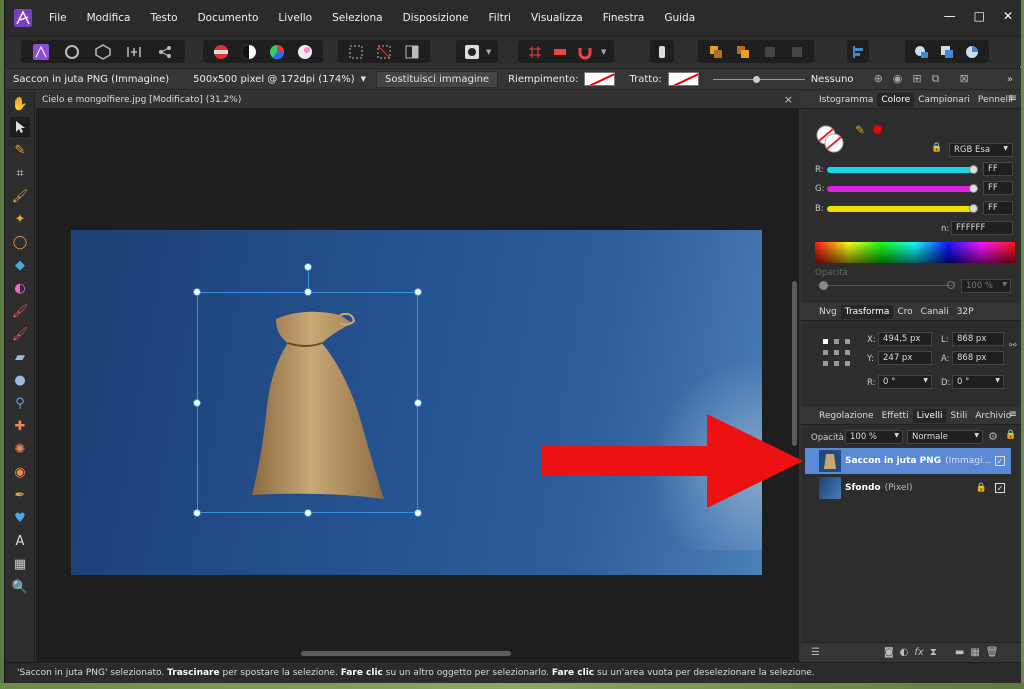  What do you see at coordinates (679, 18) in the screenshot?
I see `menu-guida: Guida` at bounding box center [679, 18].